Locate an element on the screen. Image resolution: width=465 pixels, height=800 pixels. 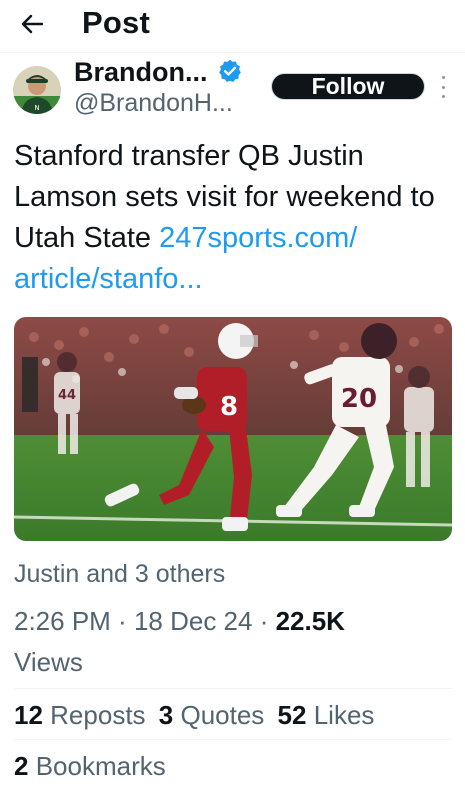
jersey-number-44: 44 is located at coordinates (67, 395).